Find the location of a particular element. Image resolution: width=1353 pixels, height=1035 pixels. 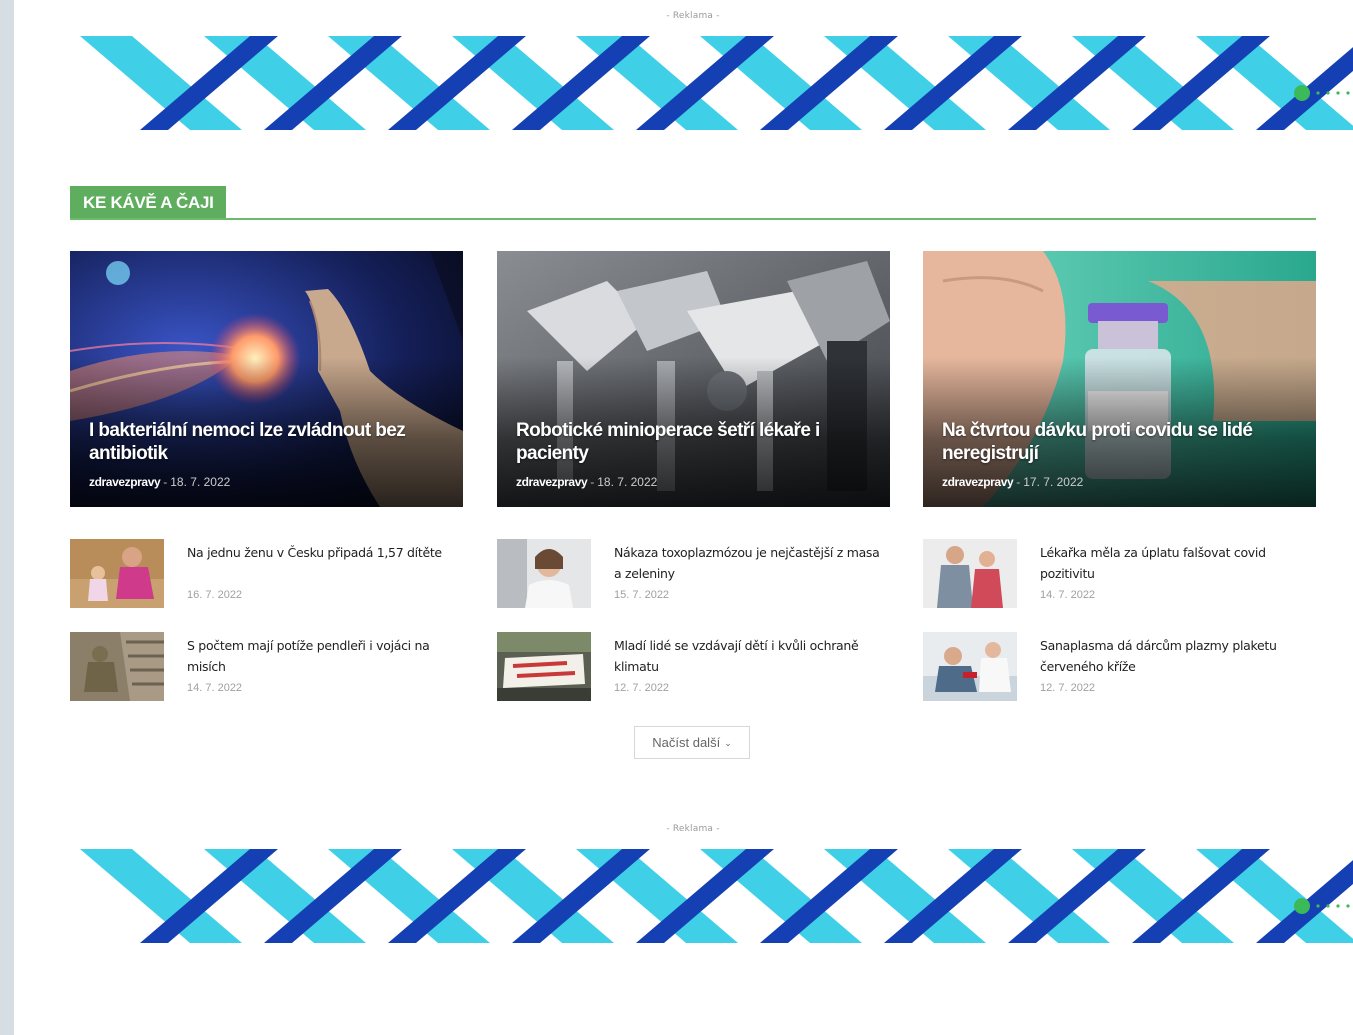

thumbnail-plasma-donor is located at coordinates (970, 666).